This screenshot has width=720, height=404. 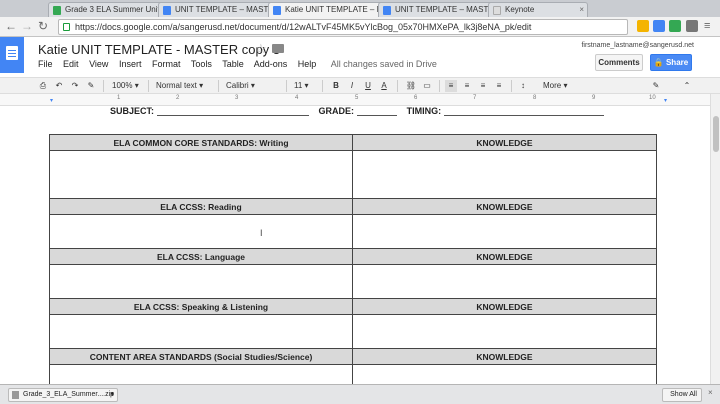 I want to click on menu-insert: Insert, so click(x=130, y=64).